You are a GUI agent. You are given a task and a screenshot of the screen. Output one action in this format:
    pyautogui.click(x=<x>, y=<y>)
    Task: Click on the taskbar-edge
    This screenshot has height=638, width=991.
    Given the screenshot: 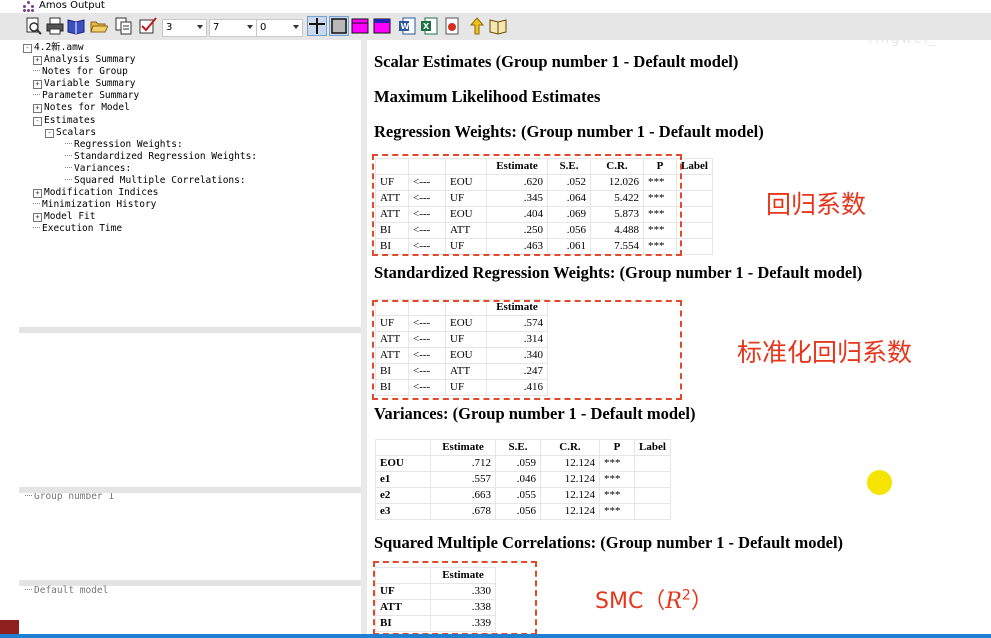 What is the action you would take?
    pyautogui.click(x=495, y=636)
    